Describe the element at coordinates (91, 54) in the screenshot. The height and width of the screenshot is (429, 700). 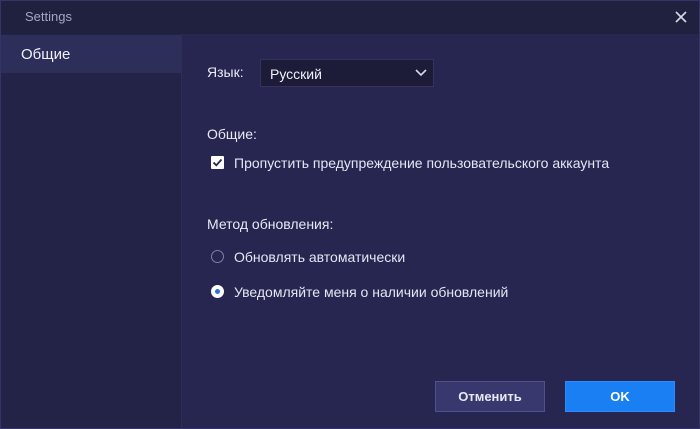
I see `sidebar-item-general: Общие` at that location.